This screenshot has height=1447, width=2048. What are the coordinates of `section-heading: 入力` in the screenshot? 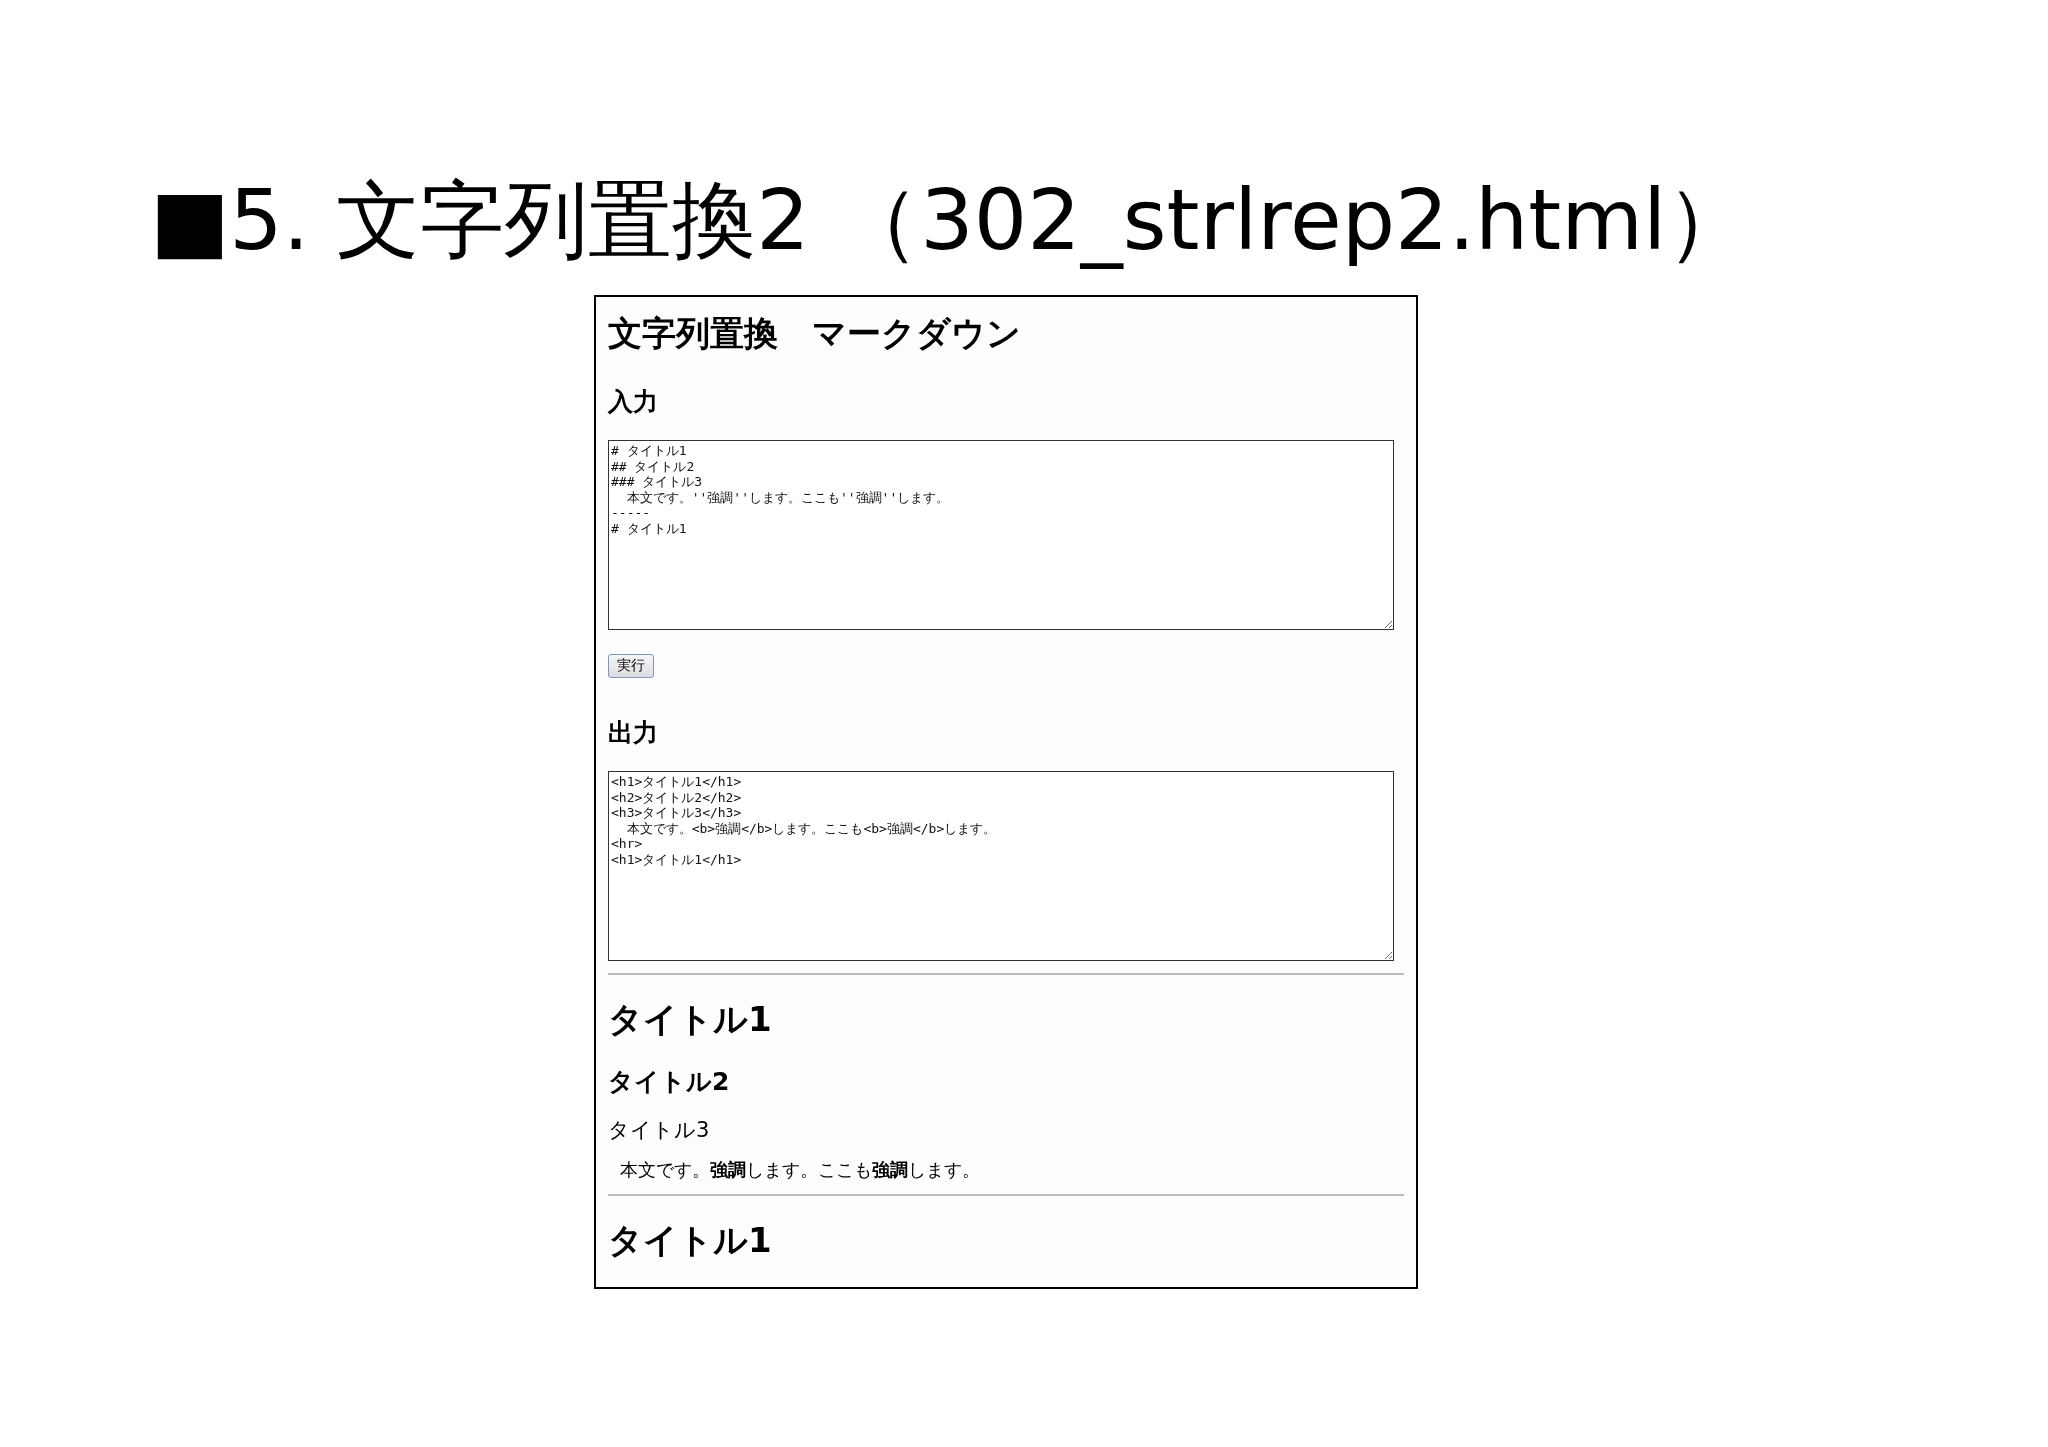 It's located at (633, 402).